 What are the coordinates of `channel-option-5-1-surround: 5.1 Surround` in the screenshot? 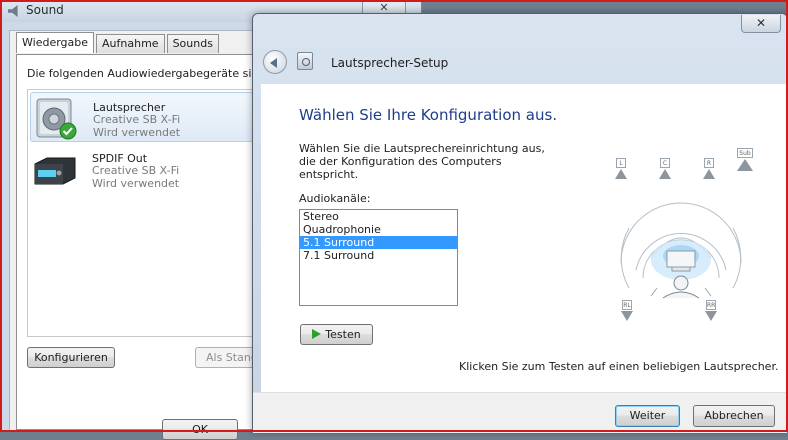 It's located at (378, 242).